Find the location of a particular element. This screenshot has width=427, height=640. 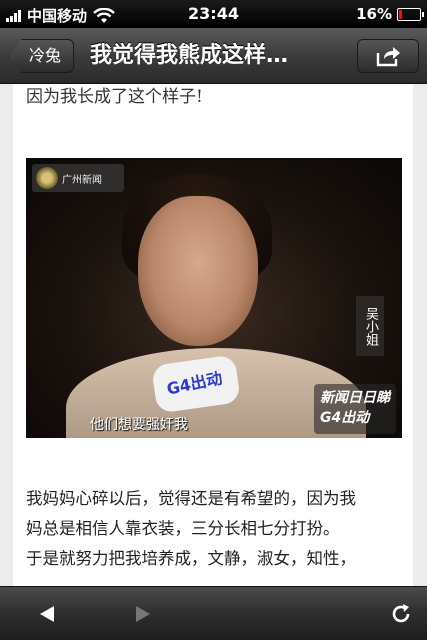

status-bar: 中国移动 23:44 16% is located at coordinates (213, 14).